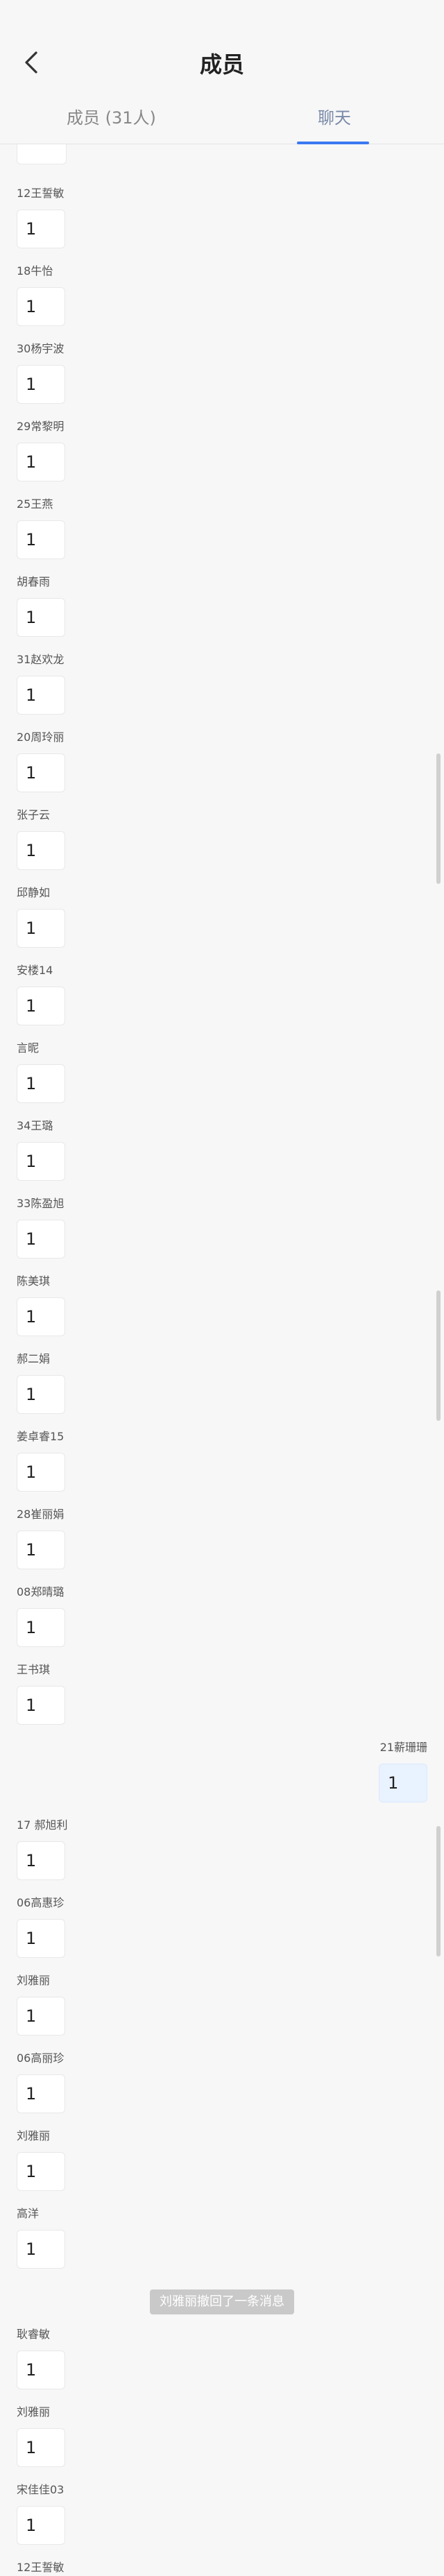 This screenshot has height=2576, width=444. I want to click on sender-name: 王书琪, so click(41, 1670).